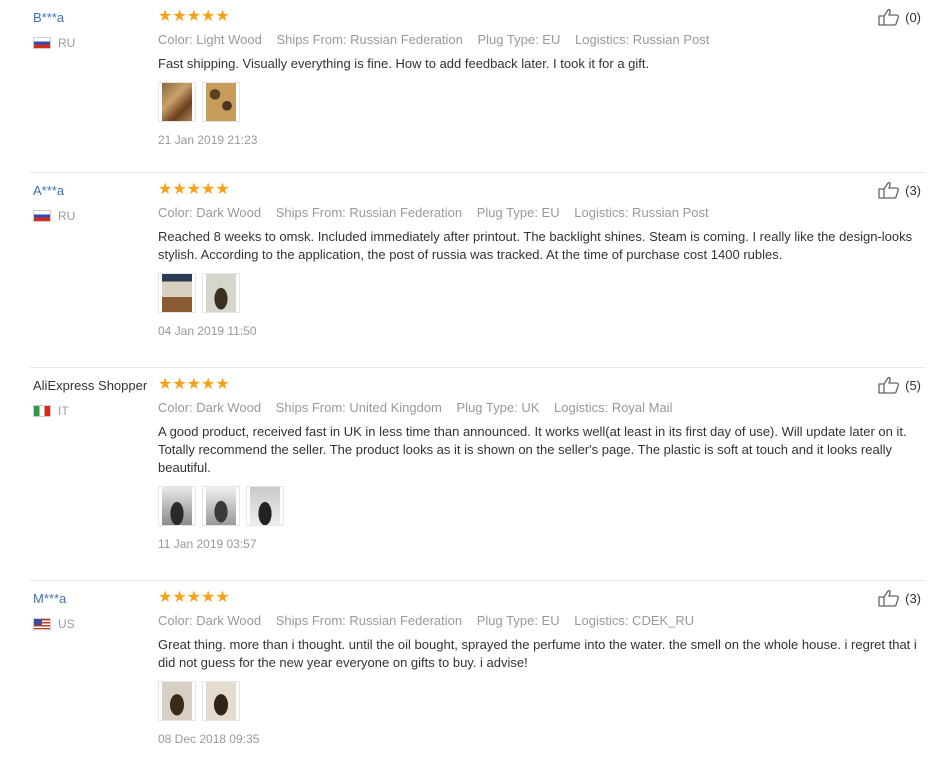 The width and height of the screenshot is (950, 762). I want to click on review-date: 11 Jan 2019 03:57, so click(207, 544).